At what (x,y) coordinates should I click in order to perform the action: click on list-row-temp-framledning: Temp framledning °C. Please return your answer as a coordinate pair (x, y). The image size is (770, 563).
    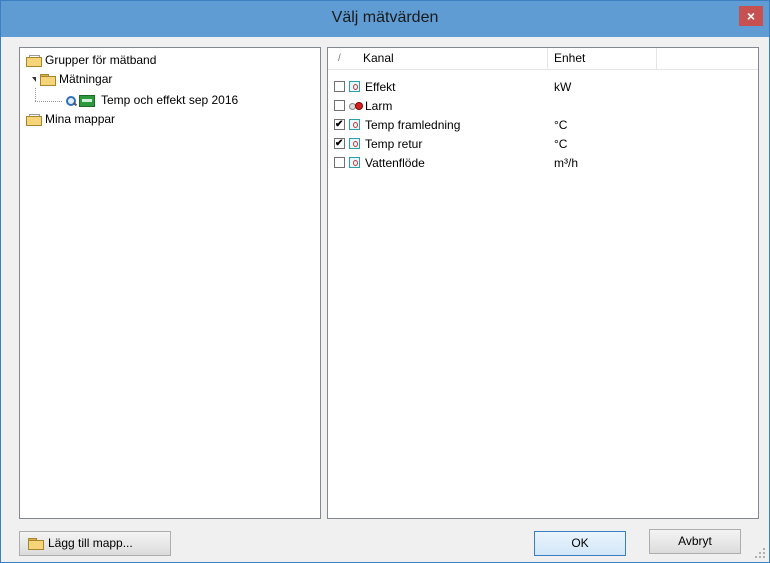
    Looking at the image, I should click on (543, 125).